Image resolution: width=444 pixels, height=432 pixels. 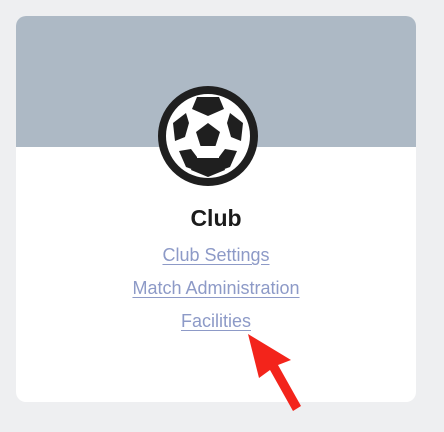 I want to click on soccer-ball-icon, so click(x=208, y=136).